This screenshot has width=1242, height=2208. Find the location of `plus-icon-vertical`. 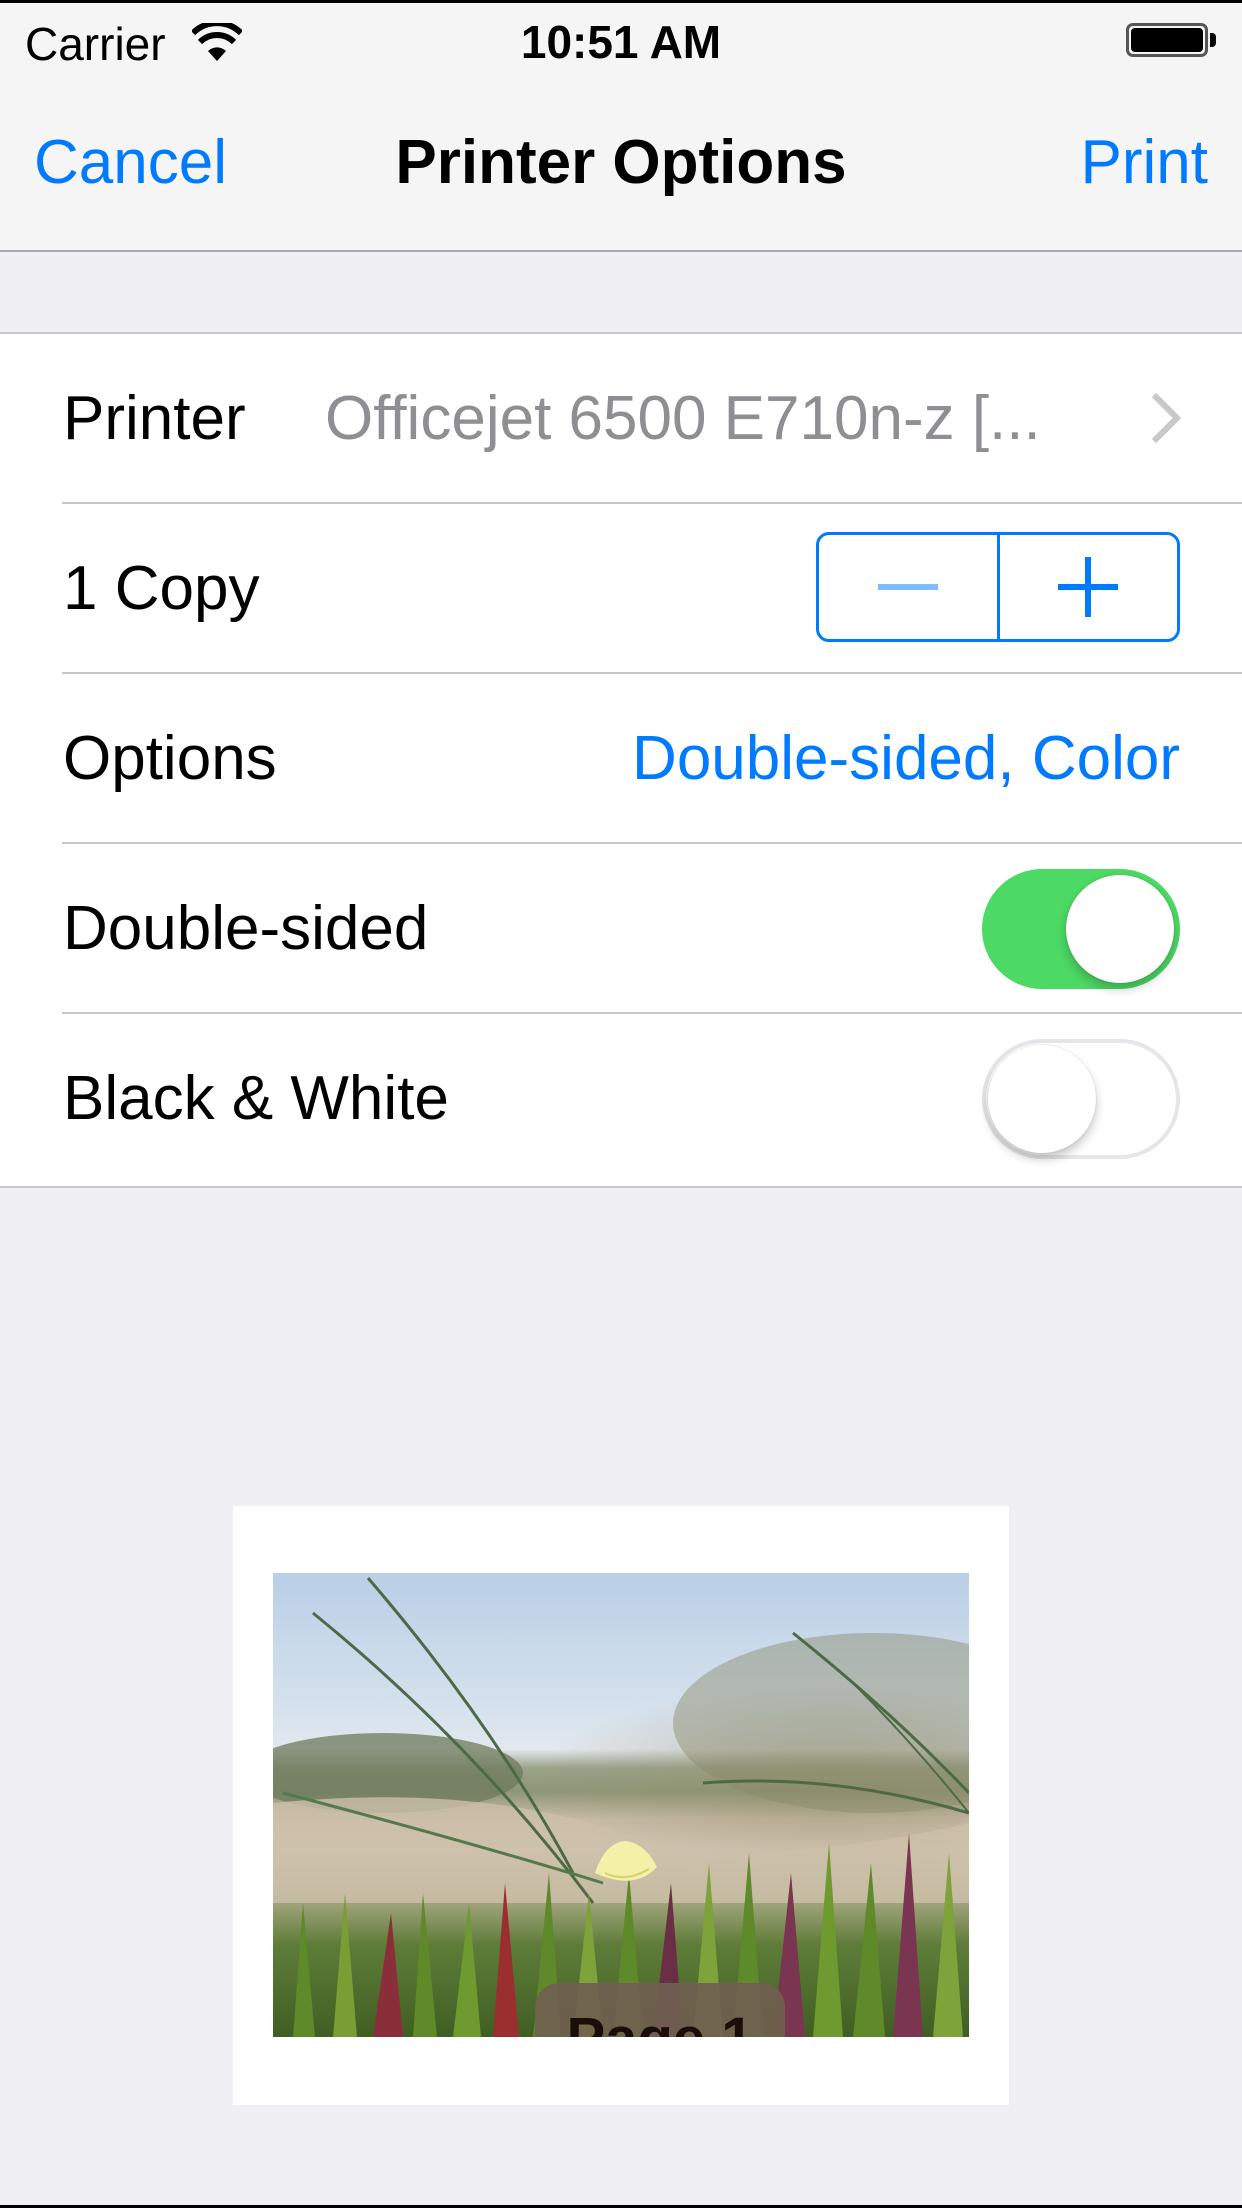

plus-icon-vertical is located at coordinates (1088, 587).